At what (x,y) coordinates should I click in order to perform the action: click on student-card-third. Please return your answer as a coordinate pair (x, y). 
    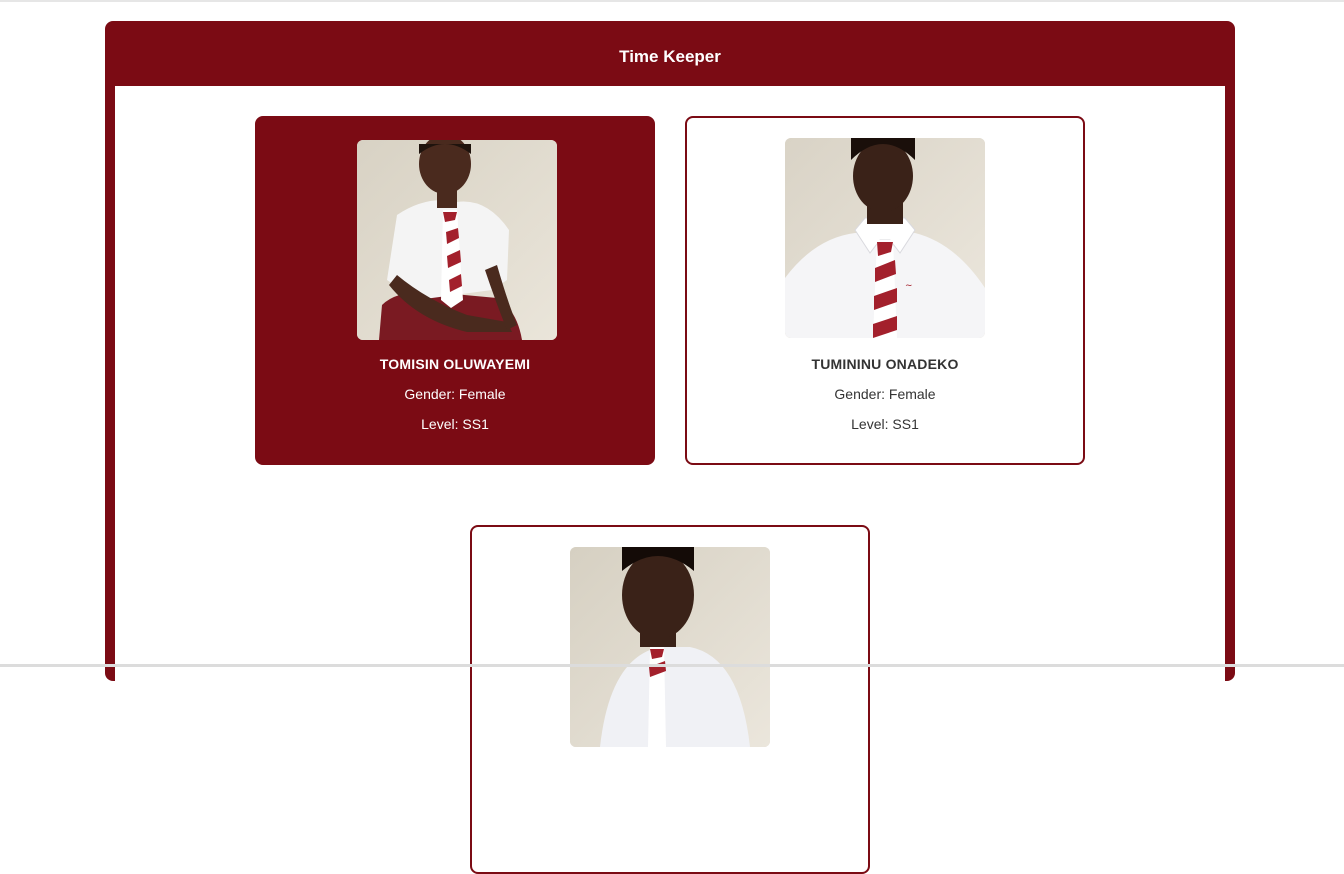
    Looking at the image, I should click on (670, 699).